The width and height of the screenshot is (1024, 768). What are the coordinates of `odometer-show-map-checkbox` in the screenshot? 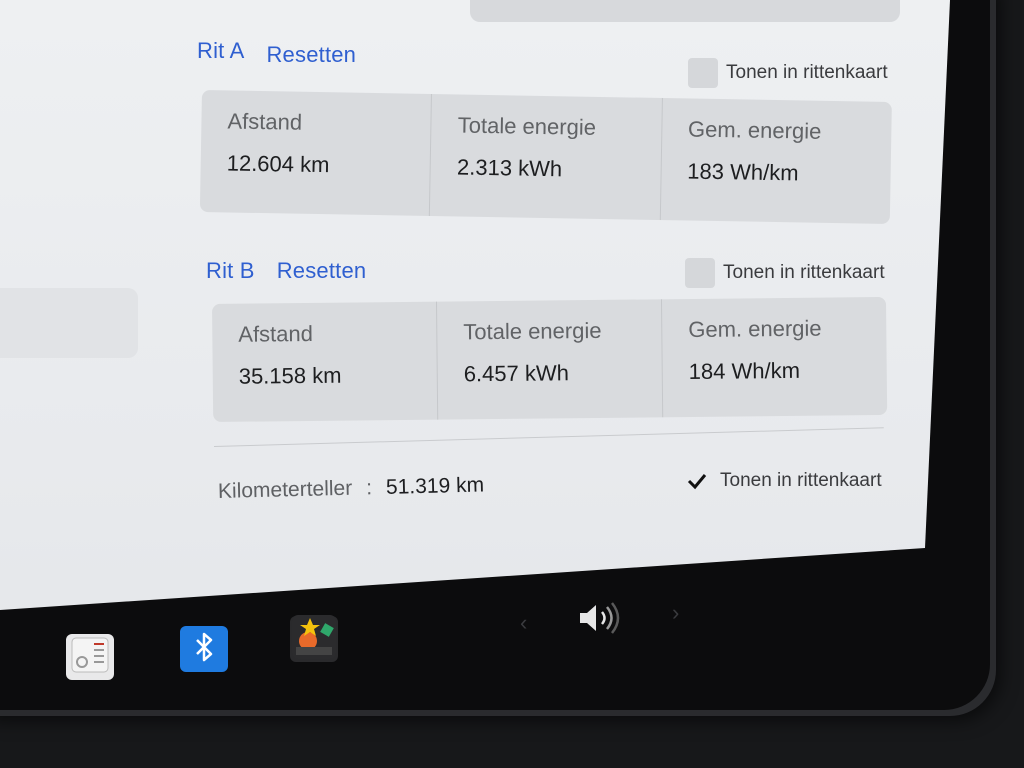 It's located at (697, 481).